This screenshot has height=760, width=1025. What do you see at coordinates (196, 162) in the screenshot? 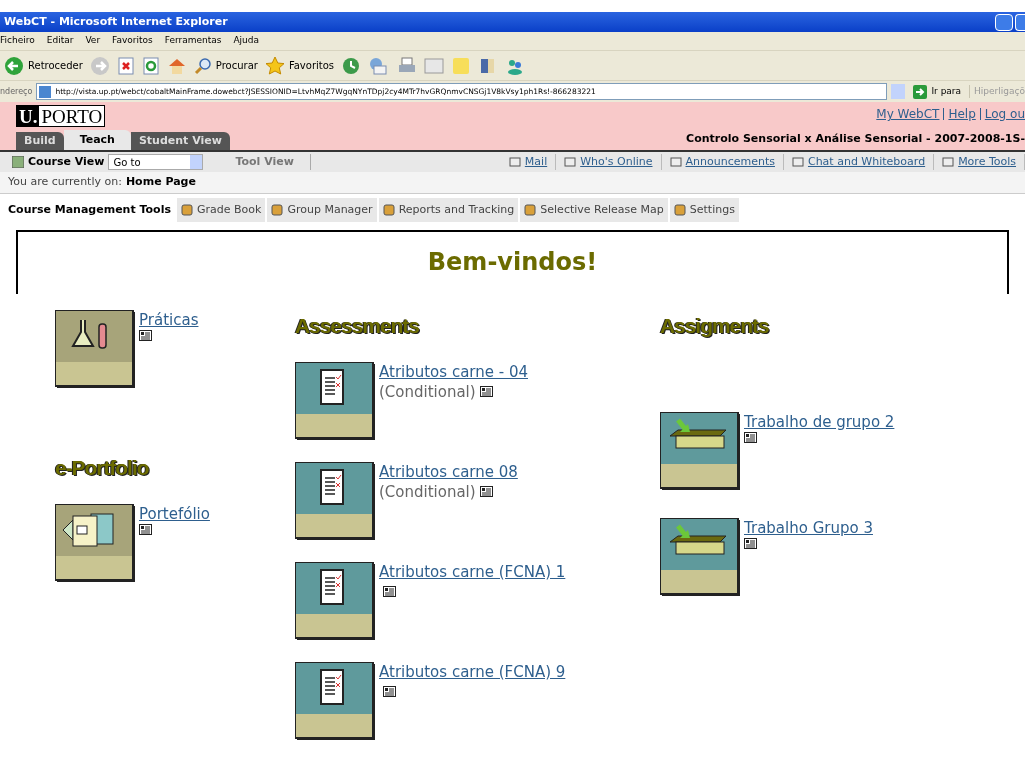
I see `chevron-icon` at bounding box center [196, 162].